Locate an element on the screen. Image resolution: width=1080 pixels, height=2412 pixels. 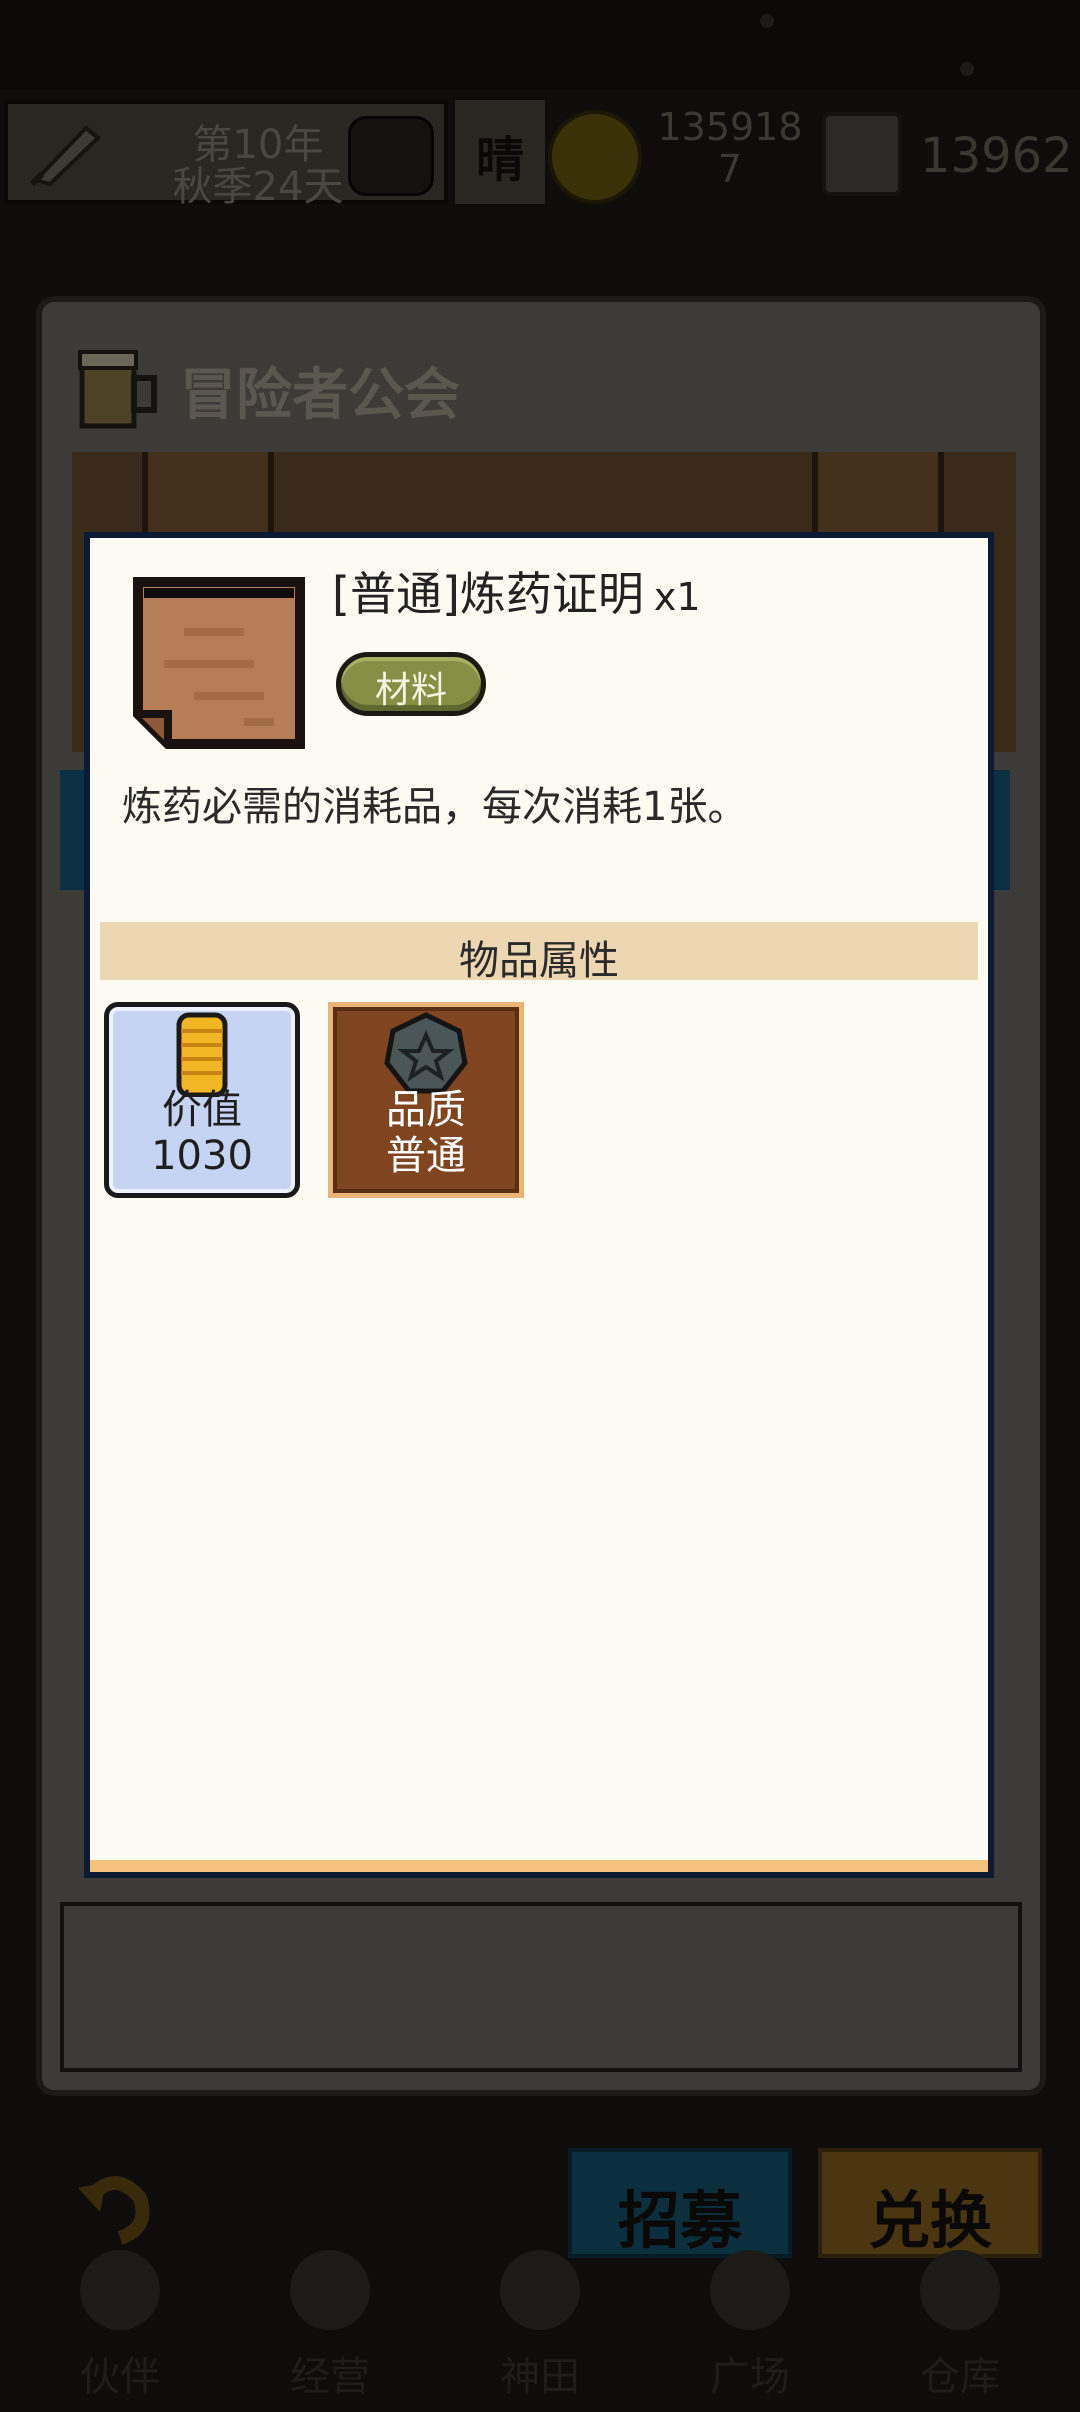
nav-warehouse-label: 仓库 is located at coordinates (960, 2377).